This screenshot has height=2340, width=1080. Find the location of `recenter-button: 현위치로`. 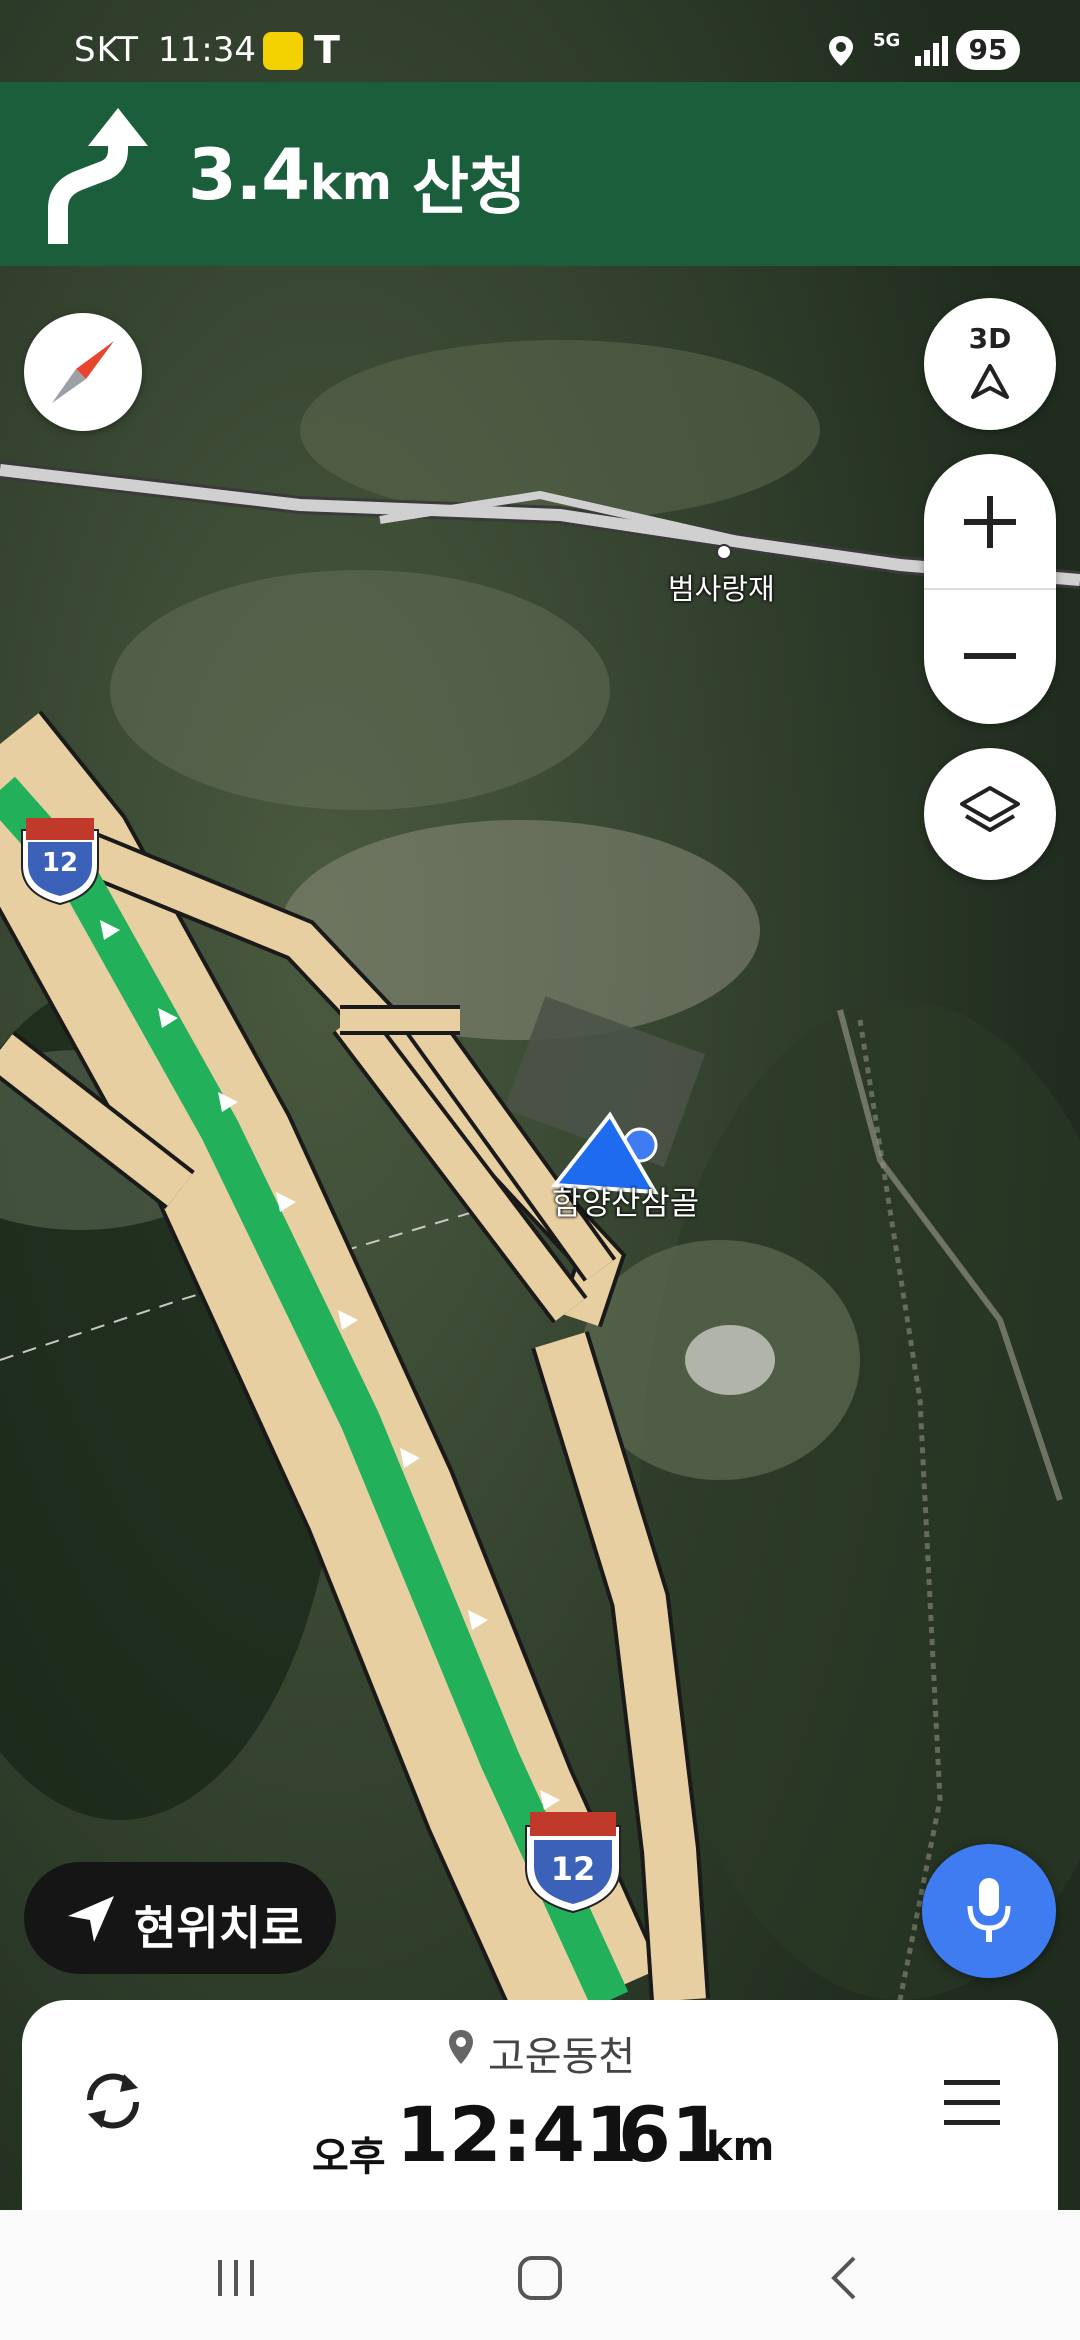

recenter-button: 현위치로 is located at coordinates (180, 1918).